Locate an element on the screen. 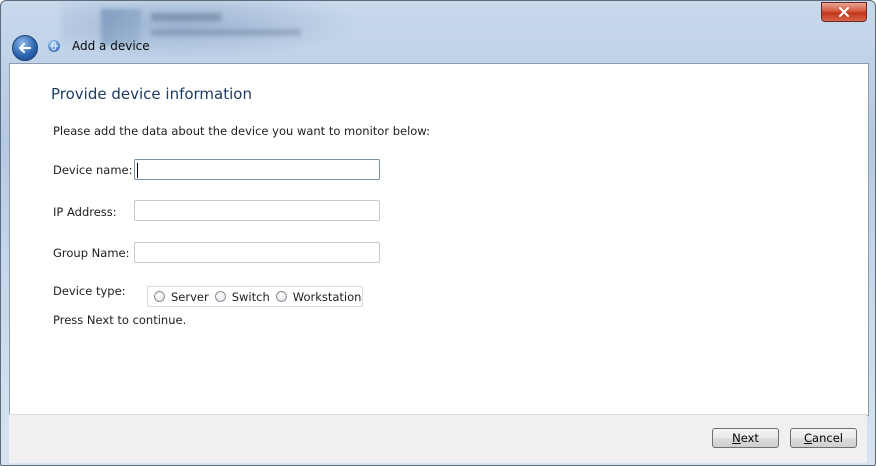 Image resolution: width=876 pixels, height=466 pixels. text-caret is located at coordinates (137, 170).